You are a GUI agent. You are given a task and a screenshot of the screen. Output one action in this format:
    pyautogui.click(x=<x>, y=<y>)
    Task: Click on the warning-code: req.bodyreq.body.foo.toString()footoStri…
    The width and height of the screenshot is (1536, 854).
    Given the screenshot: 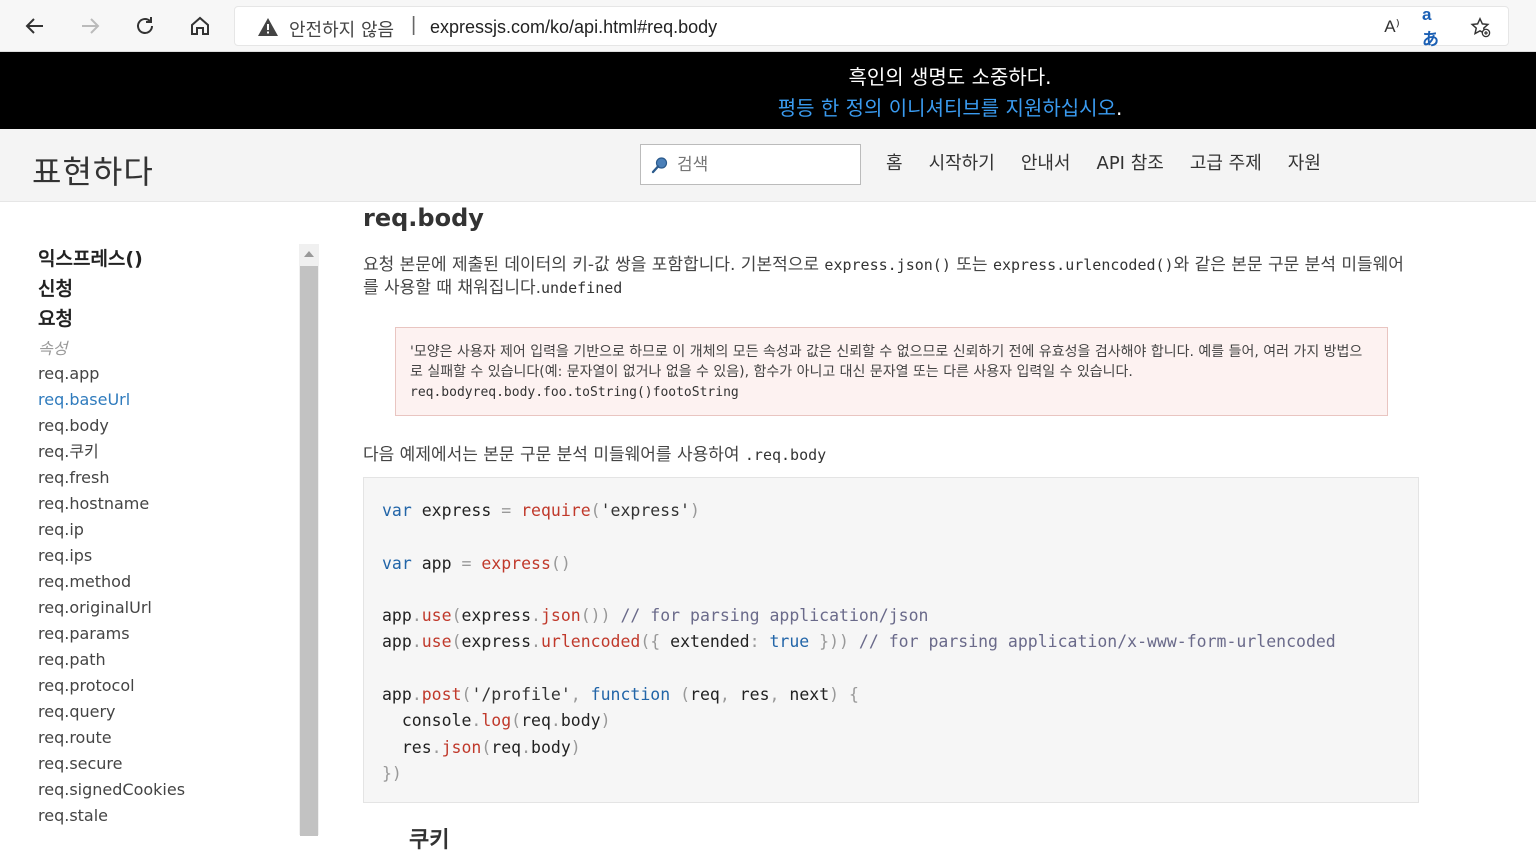 What is the action you would take?
    pyautogui.click(x=574, y=392)
    